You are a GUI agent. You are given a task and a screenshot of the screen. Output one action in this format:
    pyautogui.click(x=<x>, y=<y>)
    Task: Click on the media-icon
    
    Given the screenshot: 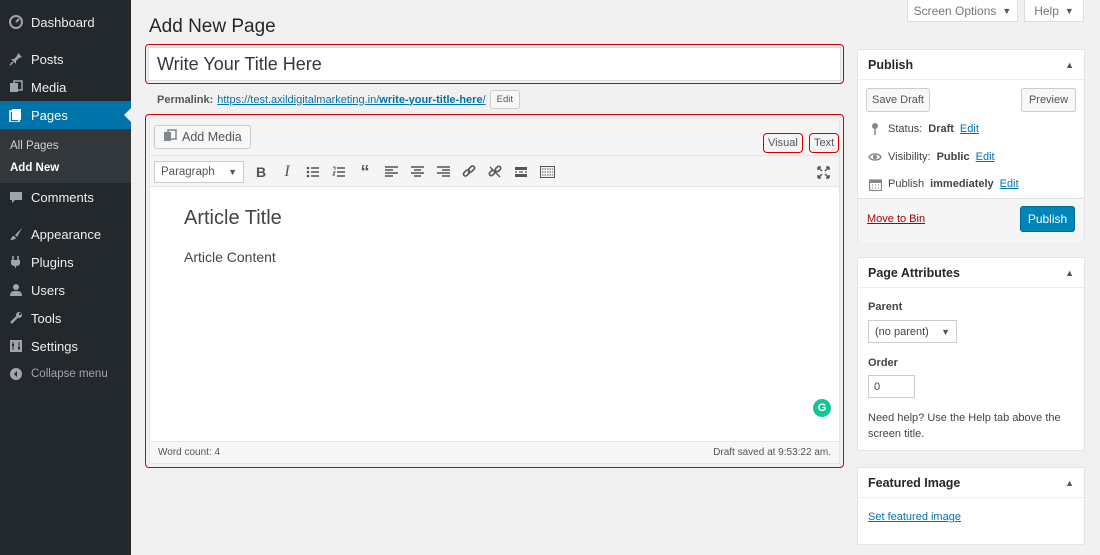 What is the action you would take?
    pyautogui.click(x=16, y=87)
    